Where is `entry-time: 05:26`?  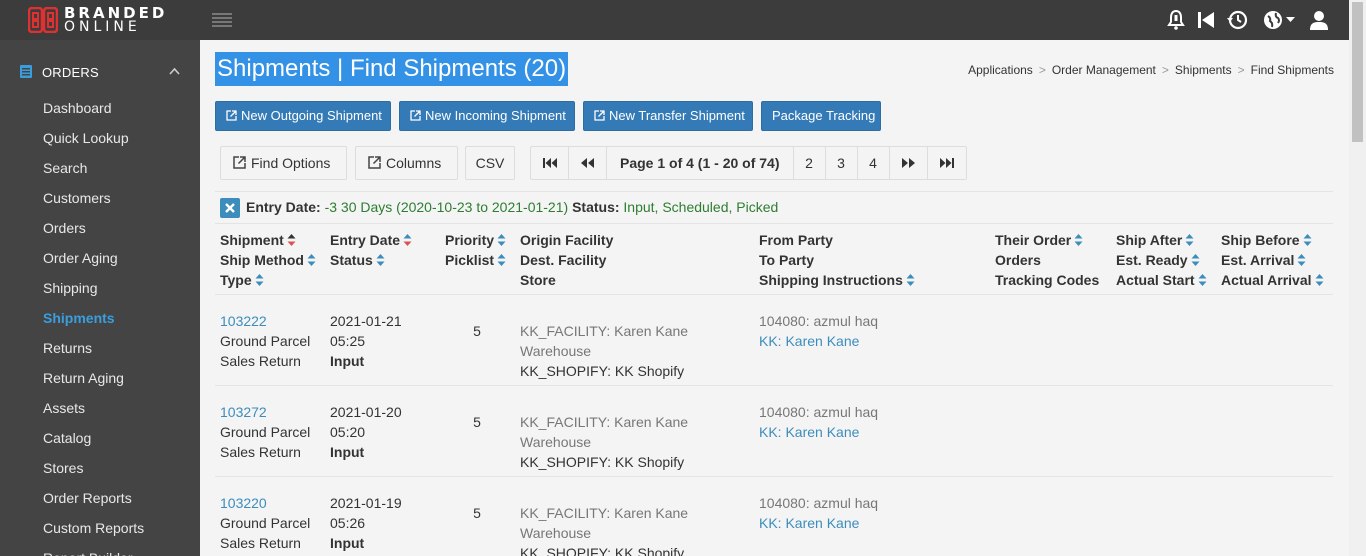 entry-time: 05:26 is located at coordinates (348, 523).